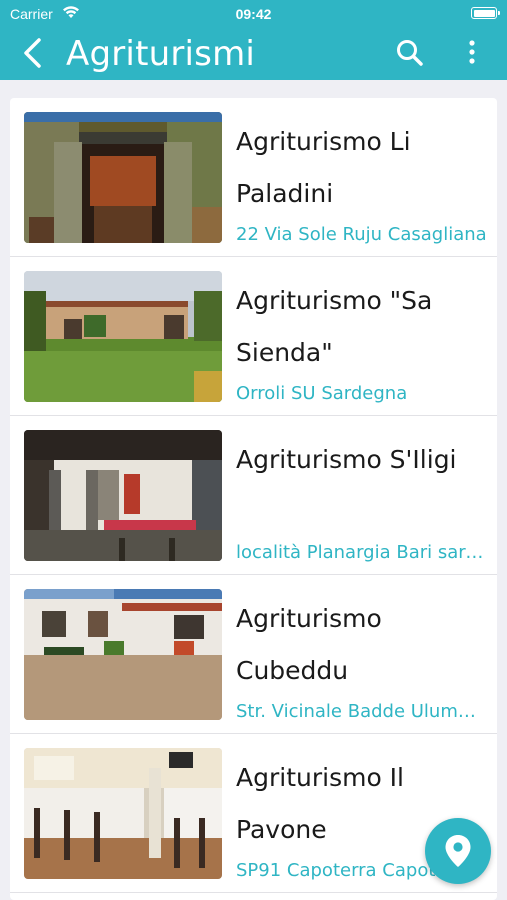  What do you see at coordinates (472, 53) in the screenshot?
I see `more-vertical-icon` at bounding box center [472, 53].